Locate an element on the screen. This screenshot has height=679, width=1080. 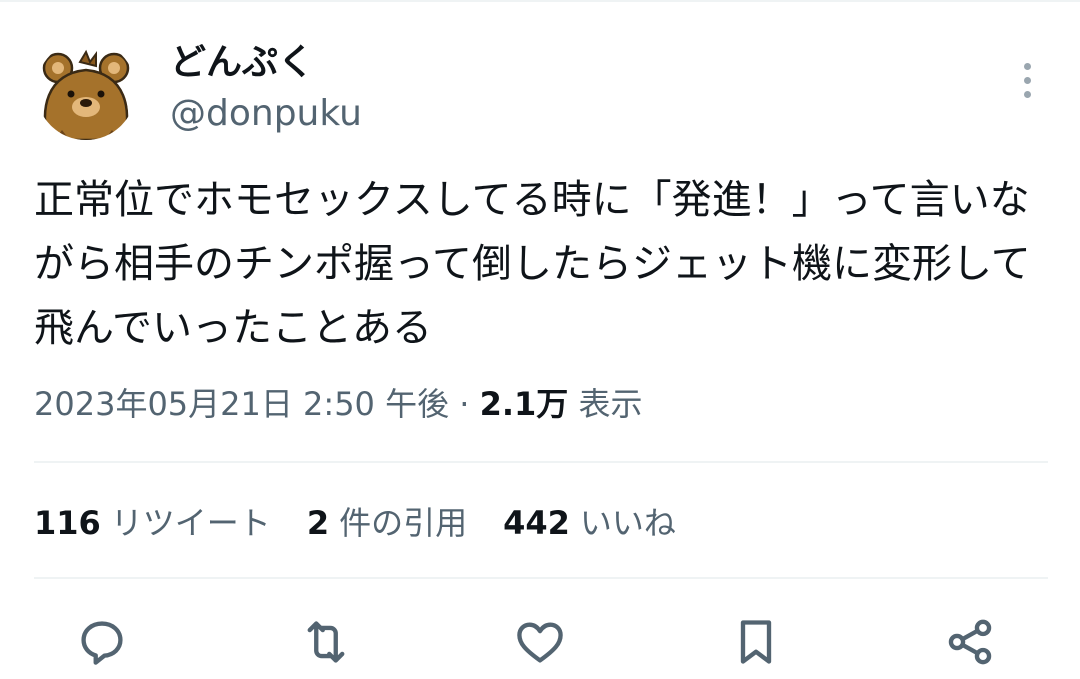
quotes-stat: 2 件の引用 is located at coordinates (387, 523).